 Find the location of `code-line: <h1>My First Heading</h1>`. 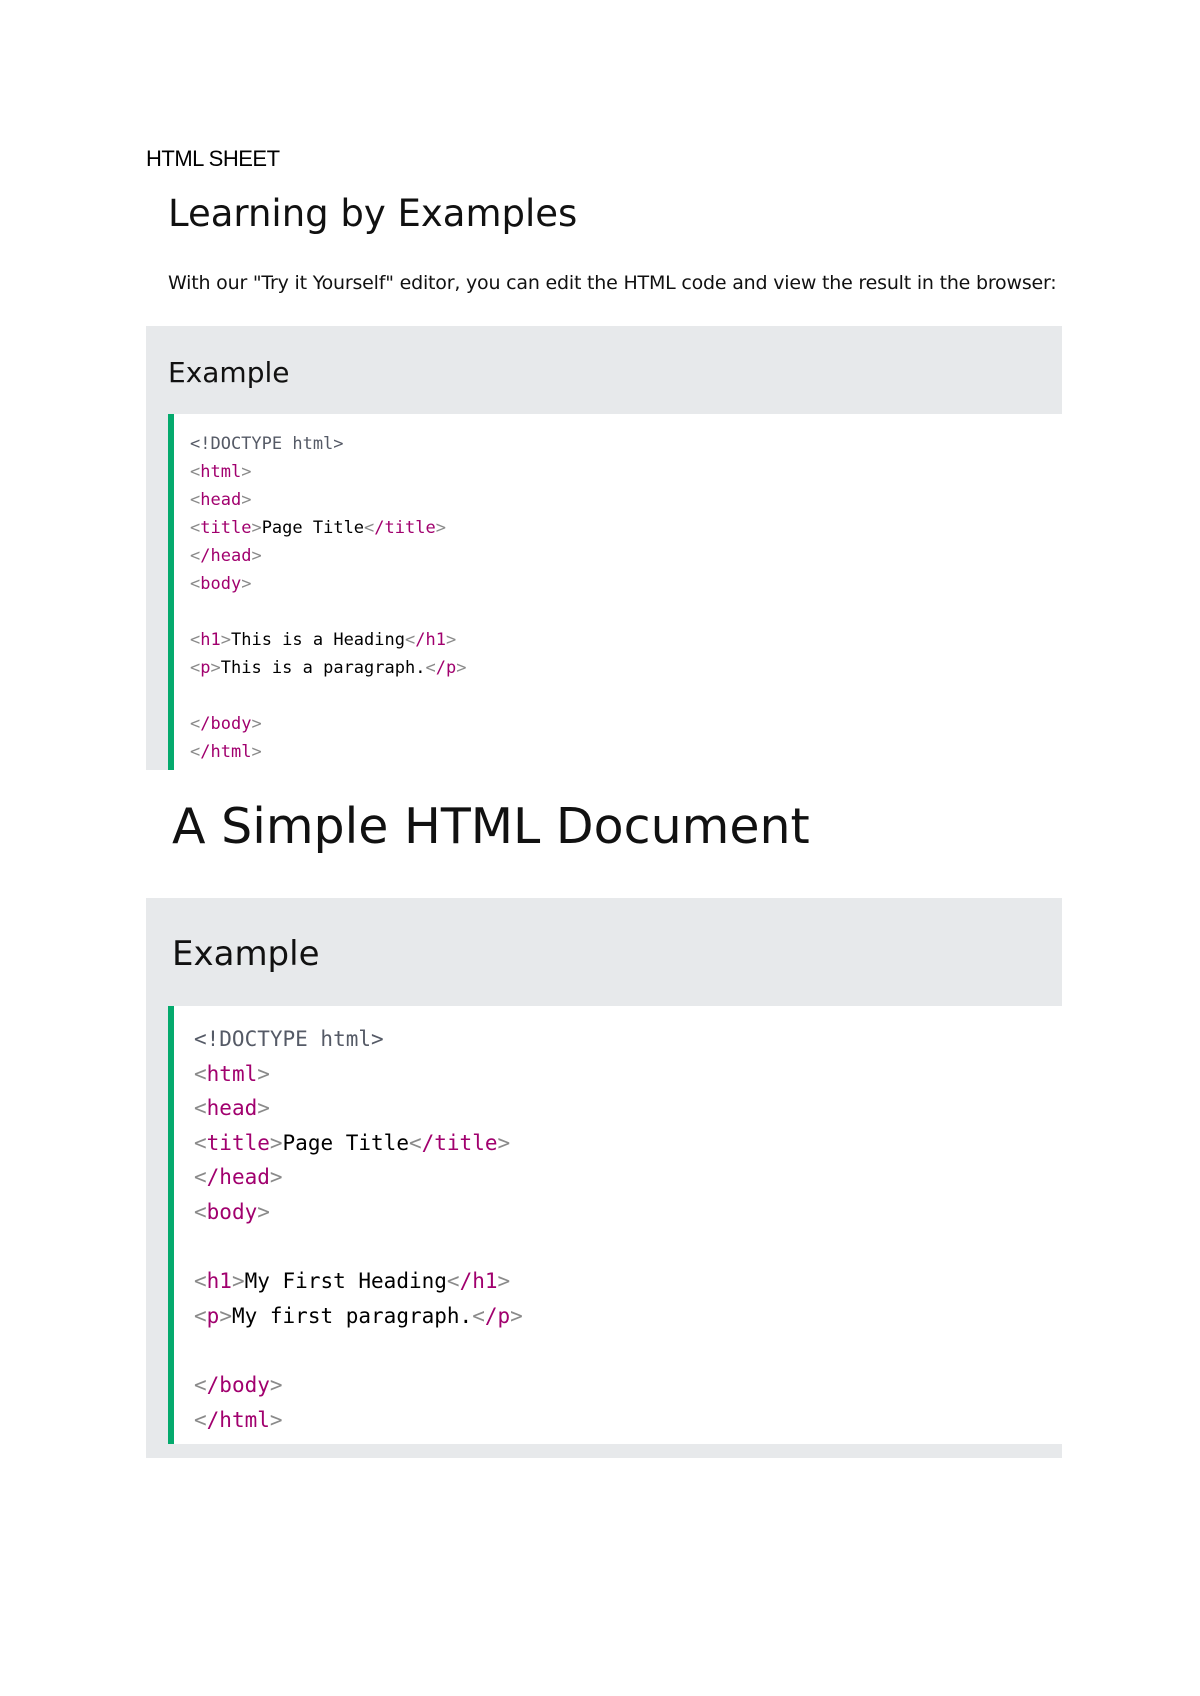

code-line: <h1>My First Heading</h1> is located at coordinates (352, 1281).